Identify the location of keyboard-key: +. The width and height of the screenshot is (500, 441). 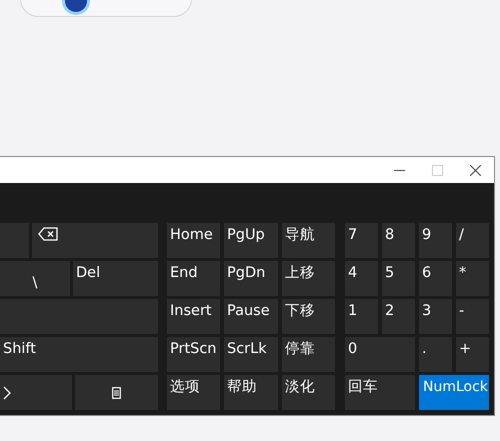
(472, 354).